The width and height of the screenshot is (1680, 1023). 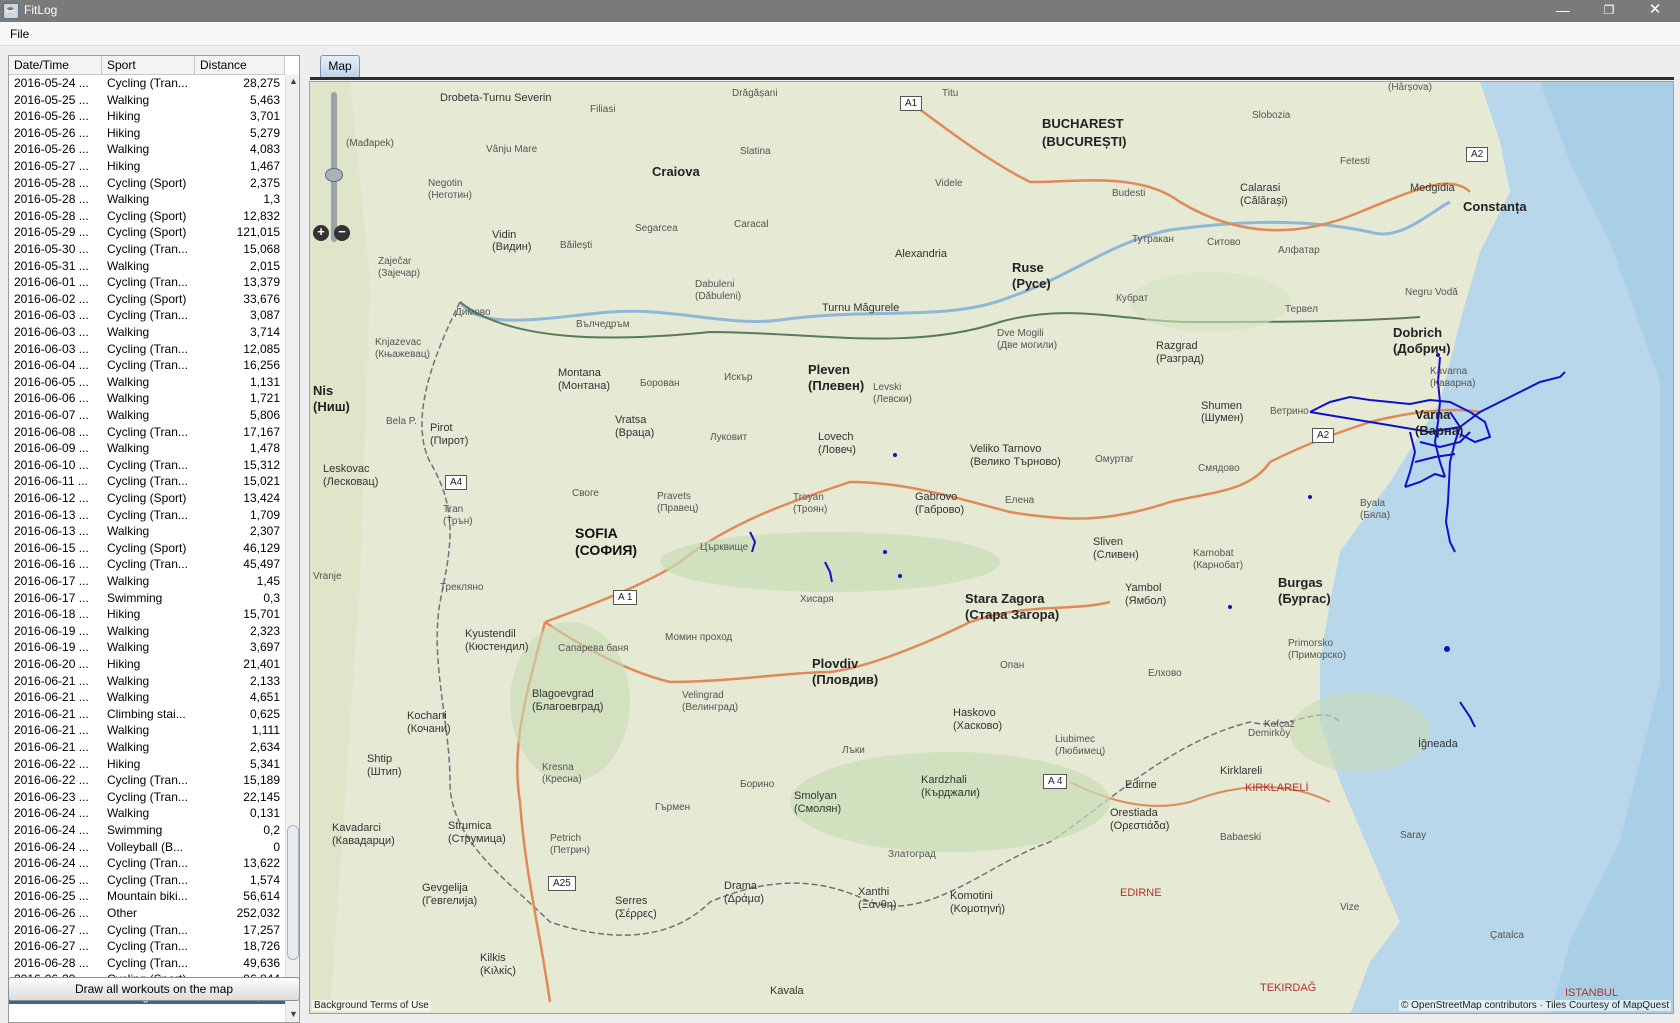 I want to click on table-row: 2016-06-19 ... Walking 3,697, so click(x=147, y=647).